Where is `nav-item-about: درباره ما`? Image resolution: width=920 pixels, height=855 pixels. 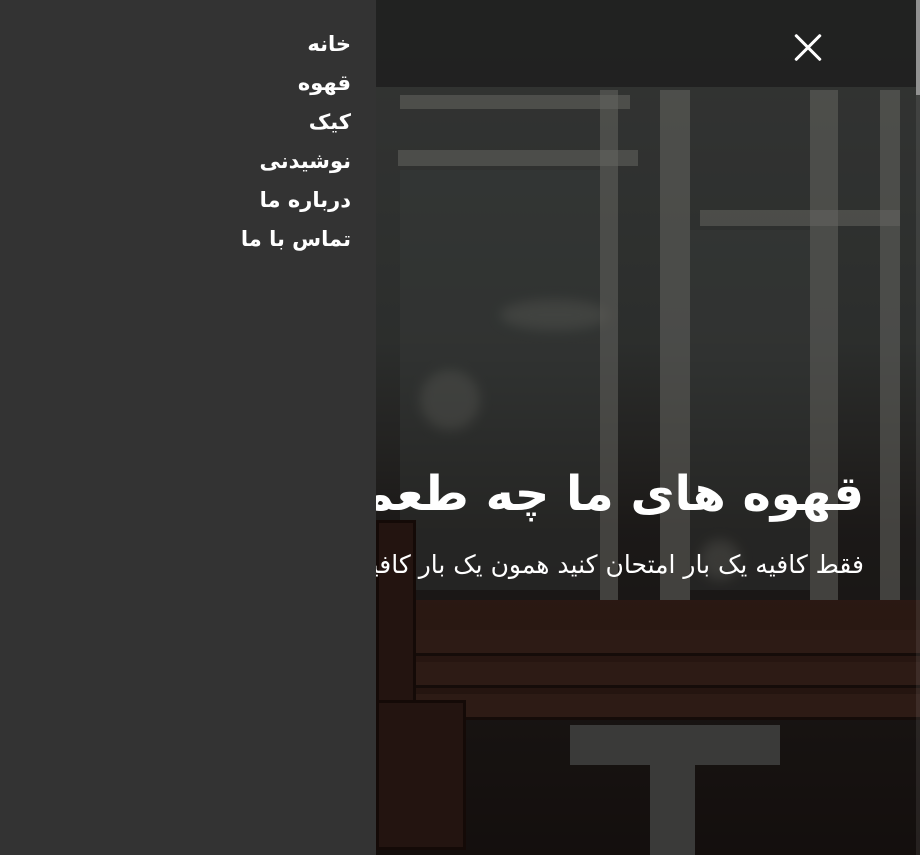 nav-item-about: درباره ما is located at coordinates (175, 205).